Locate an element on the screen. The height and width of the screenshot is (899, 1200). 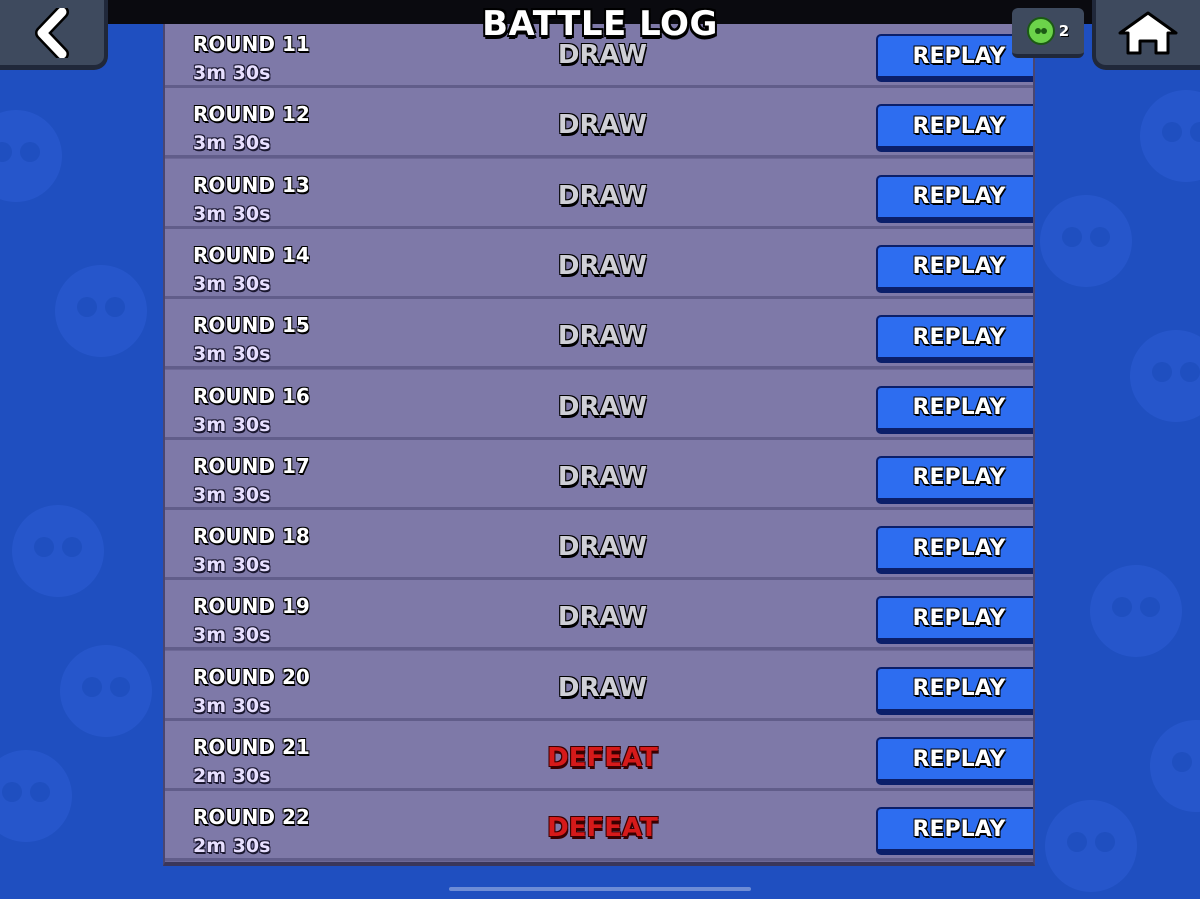
token-counter: 2 is located at coordinates (1048, 33).